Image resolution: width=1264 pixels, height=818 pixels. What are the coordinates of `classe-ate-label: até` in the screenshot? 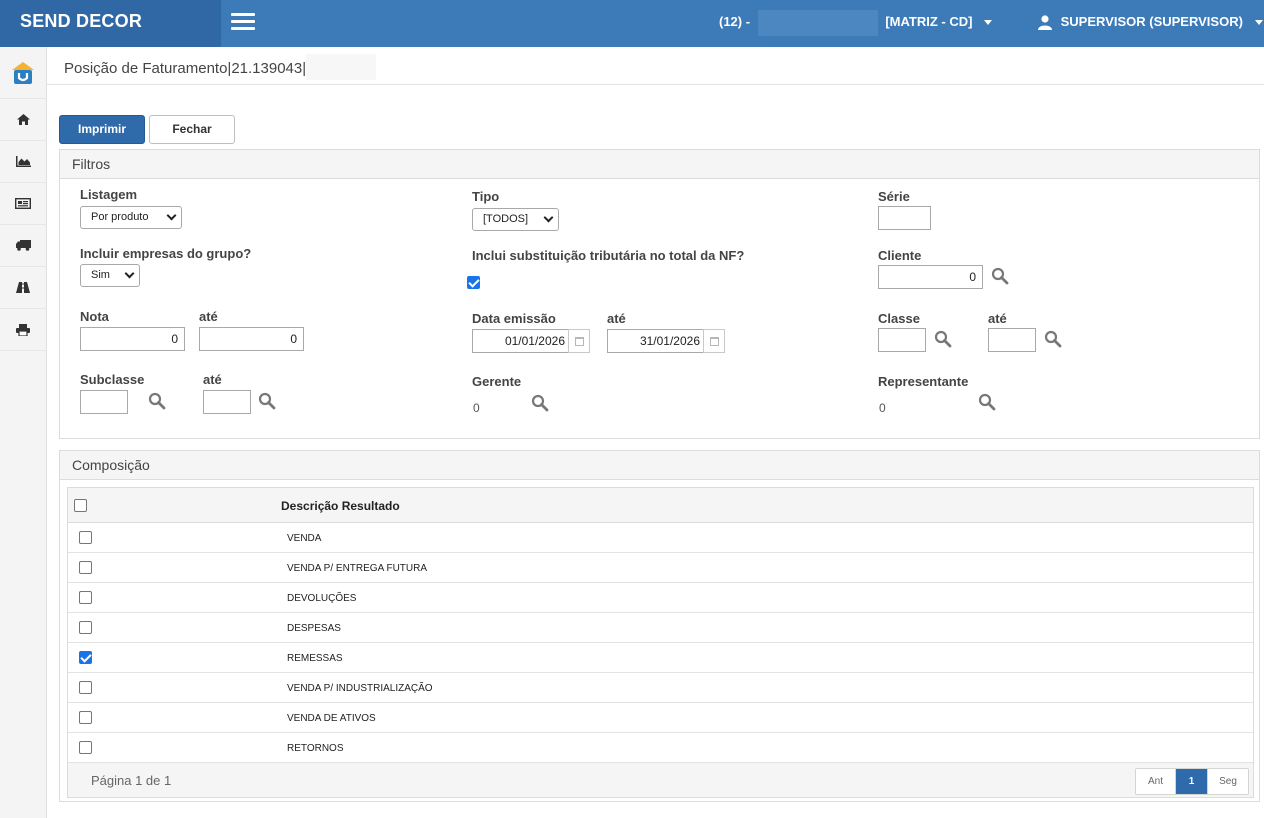 It's located at (997, 318).